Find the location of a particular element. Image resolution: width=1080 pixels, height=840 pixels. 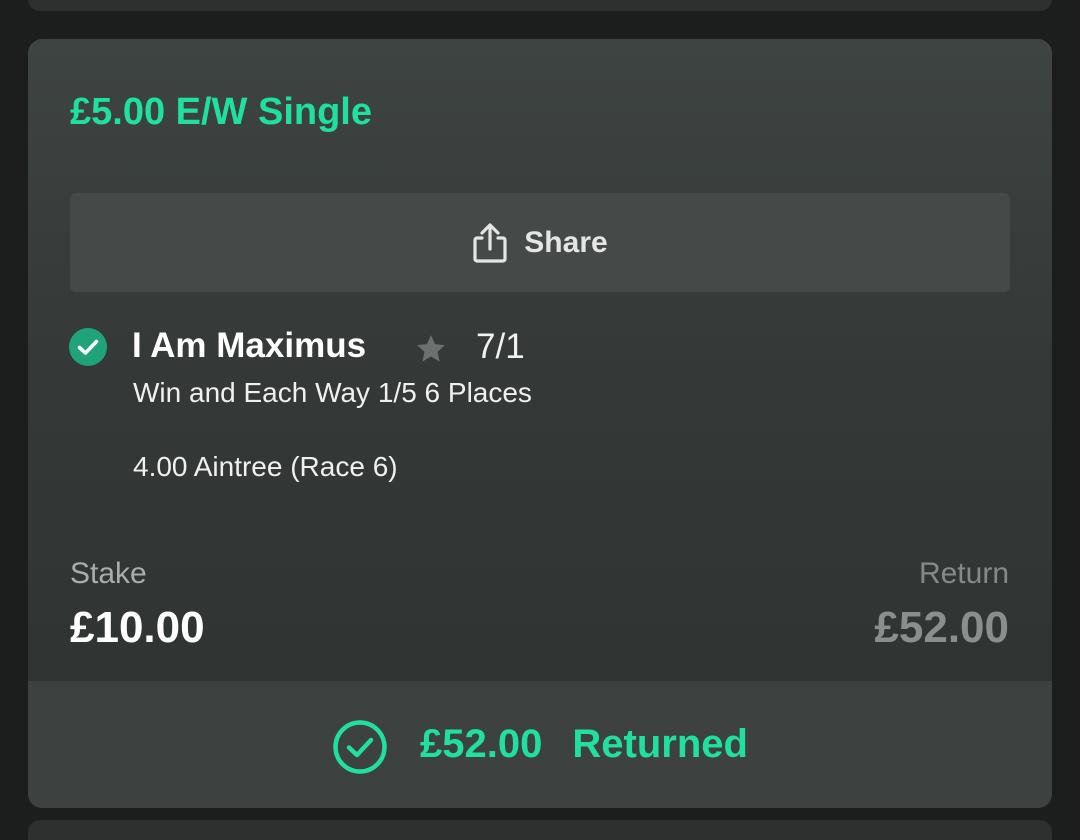

stake-label: Stake is located at coordinates (108, 573).